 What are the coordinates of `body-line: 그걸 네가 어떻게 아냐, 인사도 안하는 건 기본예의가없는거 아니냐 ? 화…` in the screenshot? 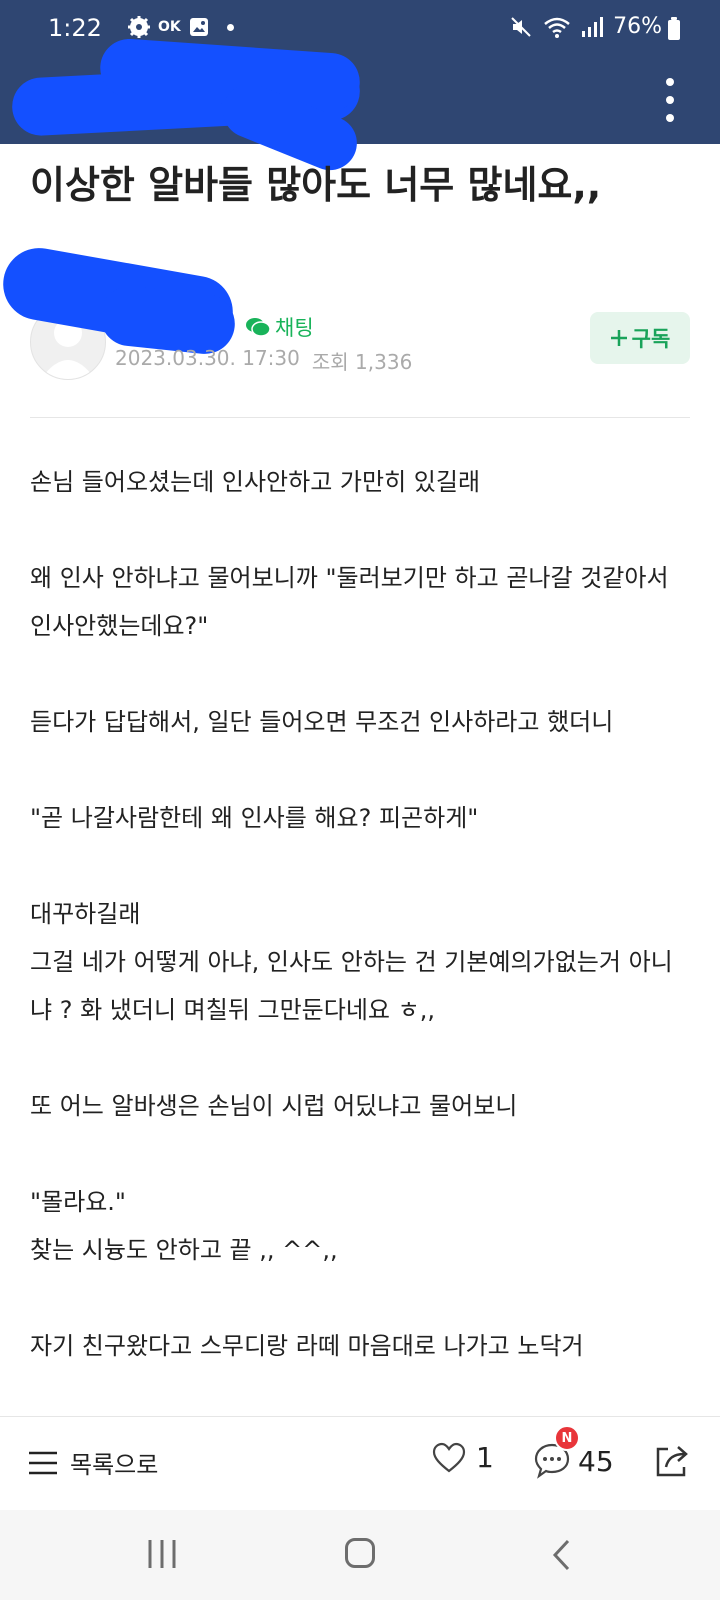 It's located at (351, 986).